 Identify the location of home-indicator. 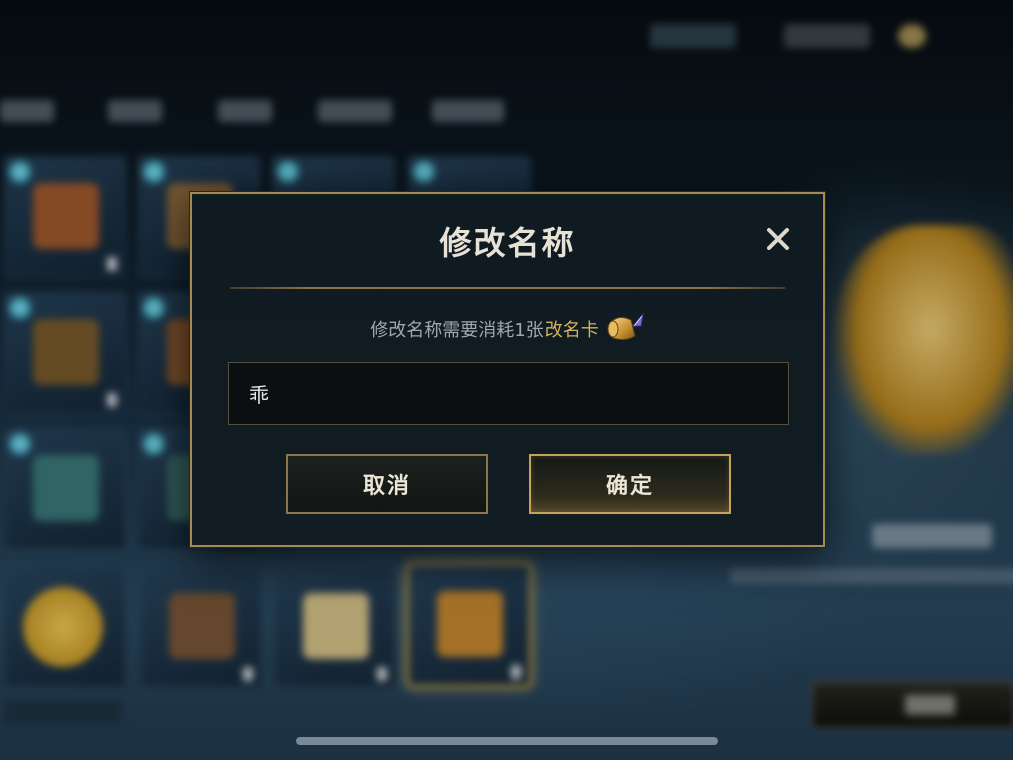
(507, 741).